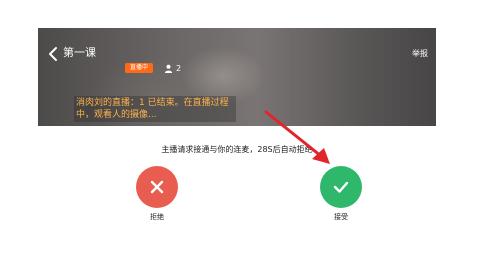 The image size is (500, 265). Describe the element at coordinates (157, 217) in the screenshot. I see `reject-label: 拒绝` at that location.